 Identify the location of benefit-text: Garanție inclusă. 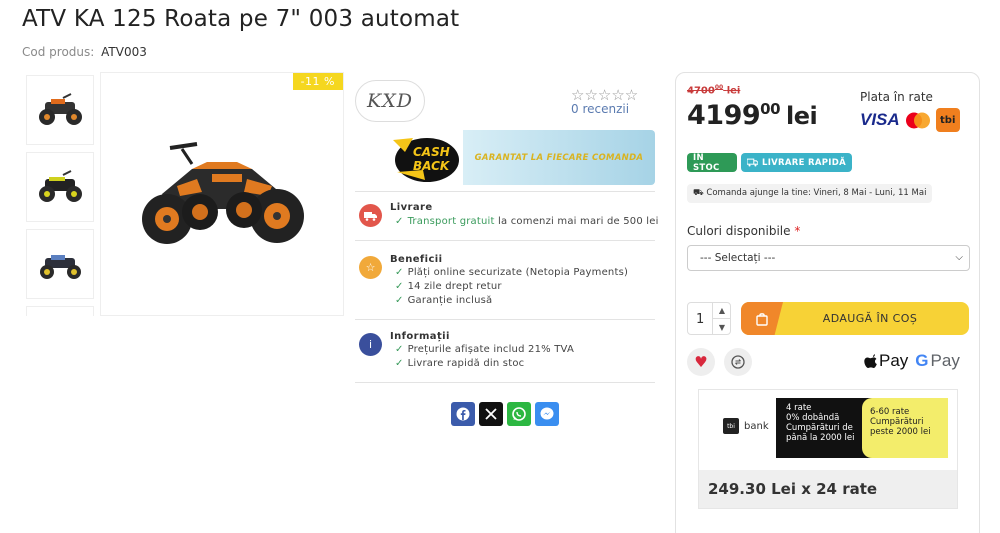
(450, 300).